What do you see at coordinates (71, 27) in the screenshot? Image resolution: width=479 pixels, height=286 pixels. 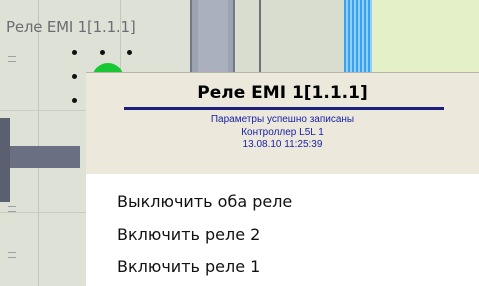 I see `node-label: Реле EMI 1[1.1.1]` at bounding box center [71, 27].